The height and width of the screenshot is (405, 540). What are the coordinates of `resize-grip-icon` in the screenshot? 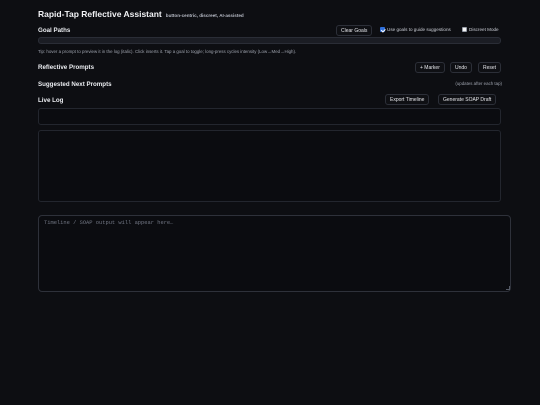 It's located at (508, 288).